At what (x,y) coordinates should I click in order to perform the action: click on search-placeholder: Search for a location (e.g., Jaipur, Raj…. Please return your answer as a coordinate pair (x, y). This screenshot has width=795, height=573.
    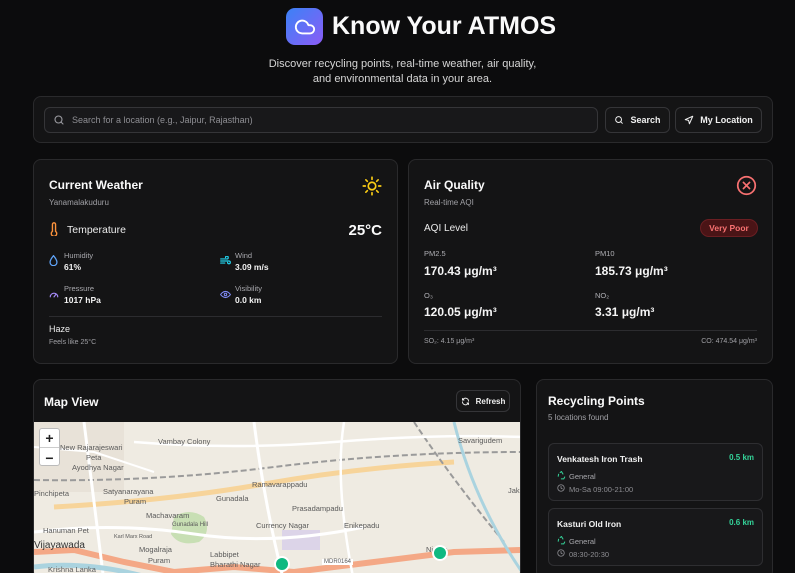
    Looking at the image, I should click on (162, 120).